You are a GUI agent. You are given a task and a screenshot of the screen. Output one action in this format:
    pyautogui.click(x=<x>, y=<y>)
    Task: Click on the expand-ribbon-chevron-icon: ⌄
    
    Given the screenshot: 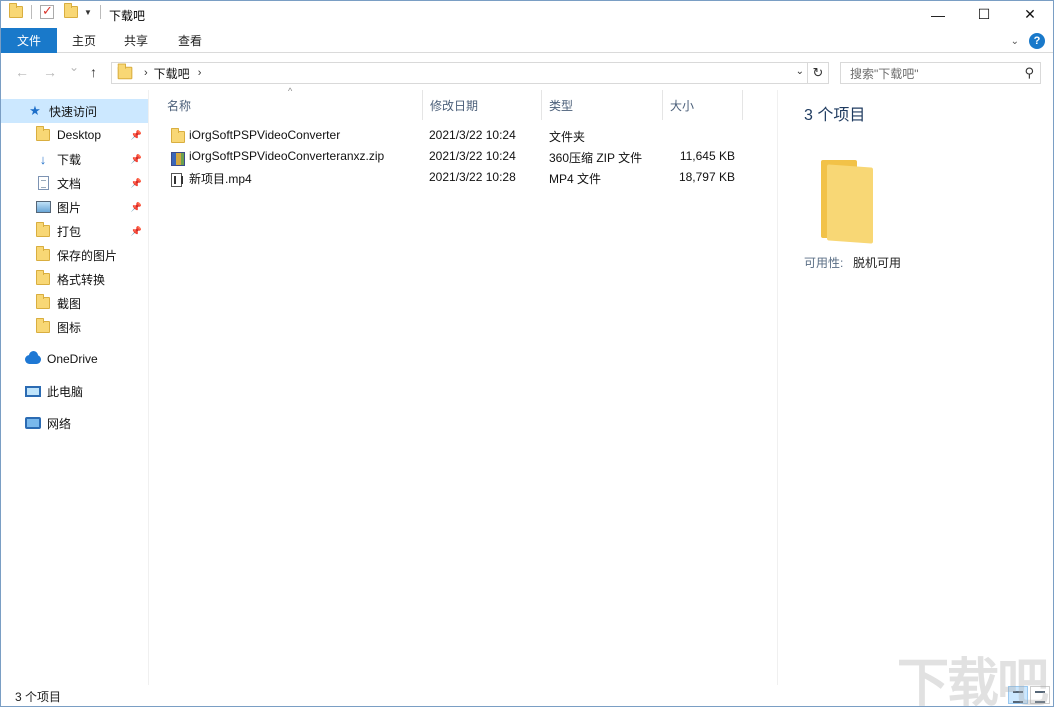 What is the action you would take?
    pyautogui.click(x=1015, y=41)
    